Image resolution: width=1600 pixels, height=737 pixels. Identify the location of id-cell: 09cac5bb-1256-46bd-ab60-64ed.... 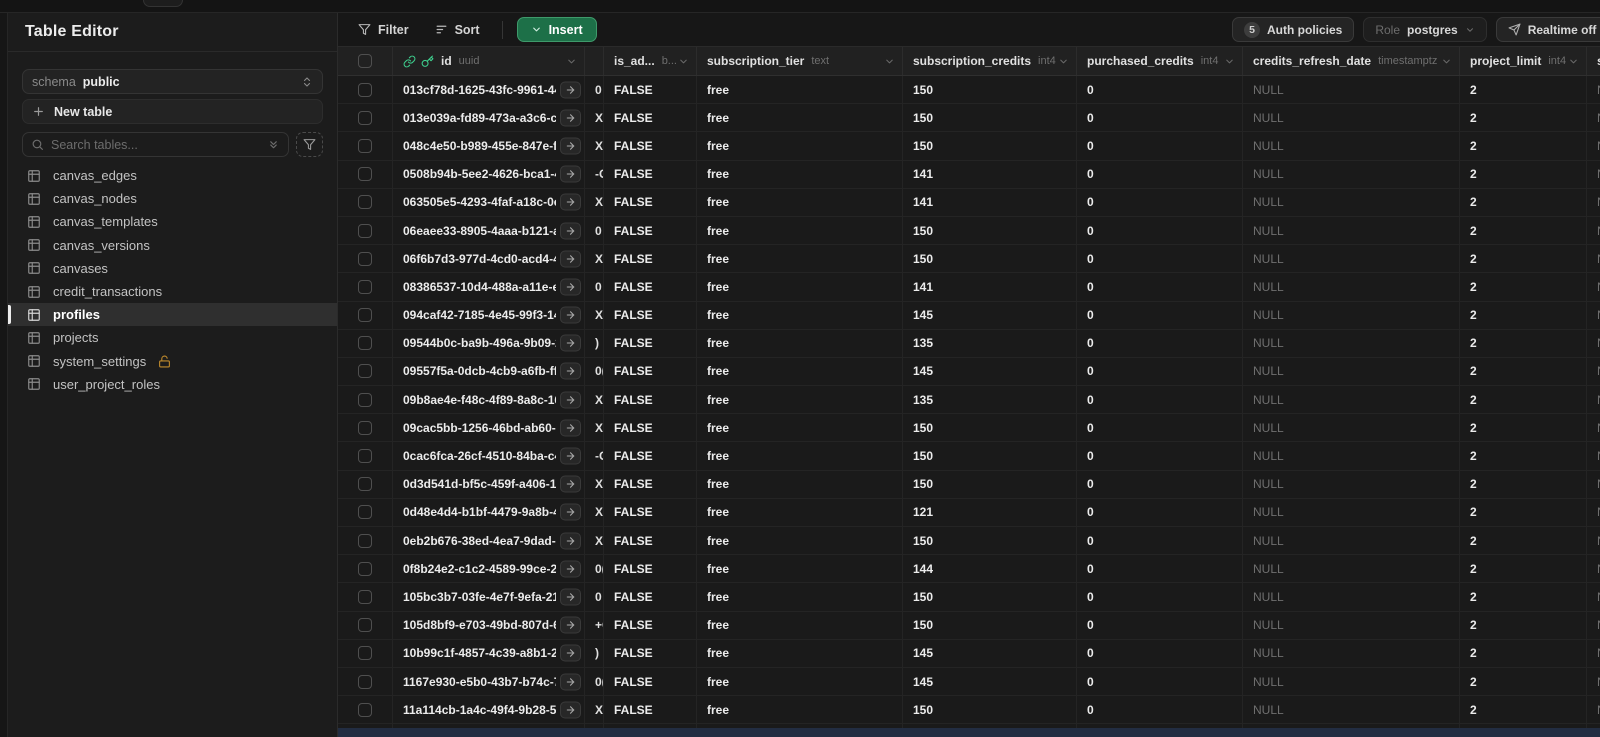
(489, 428).